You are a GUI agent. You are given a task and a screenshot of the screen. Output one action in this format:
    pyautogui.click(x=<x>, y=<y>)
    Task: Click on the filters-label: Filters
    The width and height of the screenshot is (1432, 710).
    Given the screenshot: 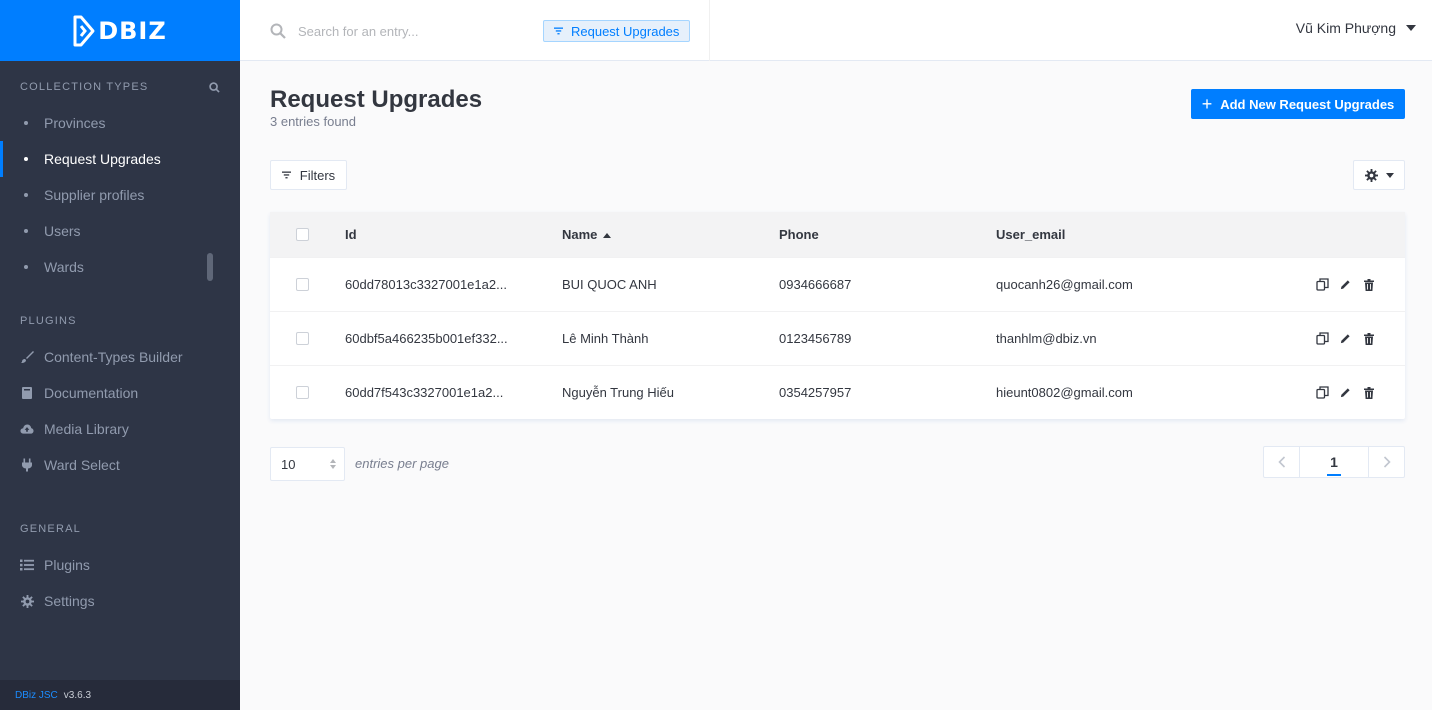 What is the action you would take?
    pyautogui.click(x=317, y=175)
    